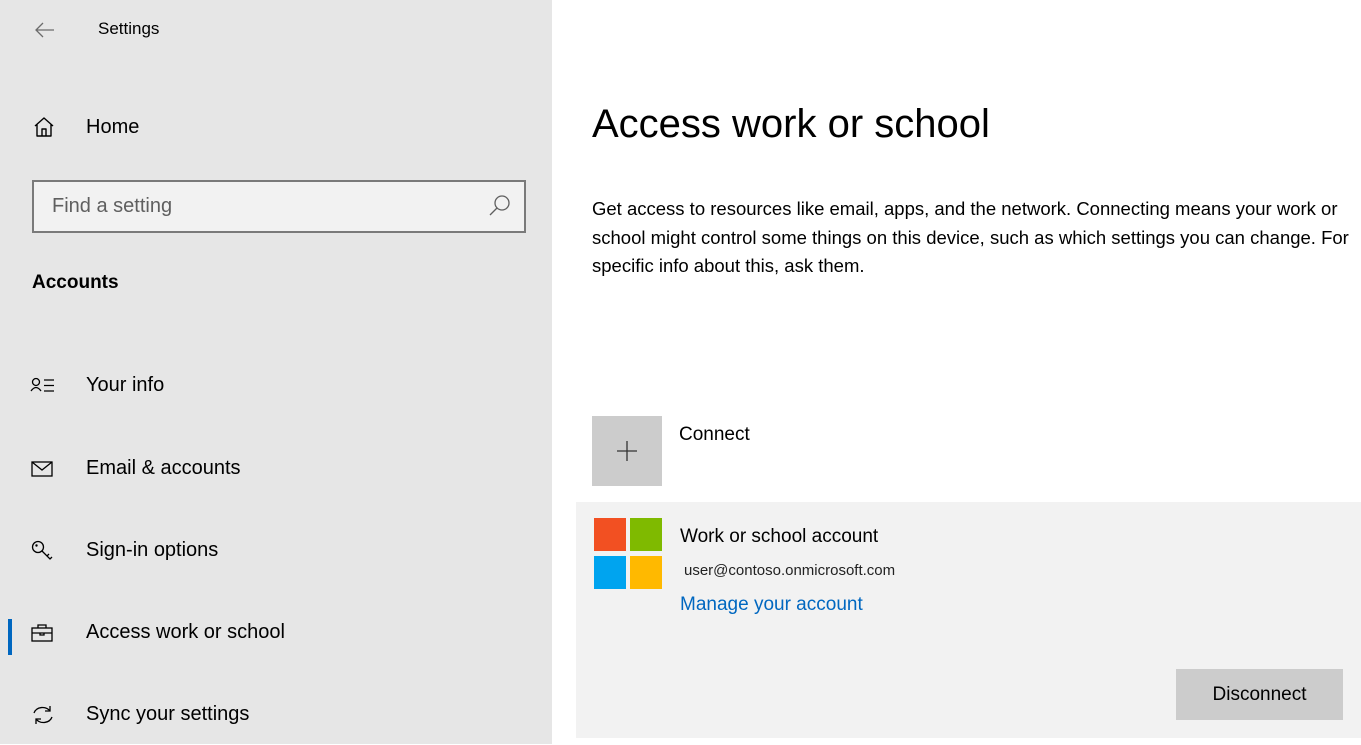 The image size is (1361, 745). I want to click on briefcase-icon, so click(42, 633).